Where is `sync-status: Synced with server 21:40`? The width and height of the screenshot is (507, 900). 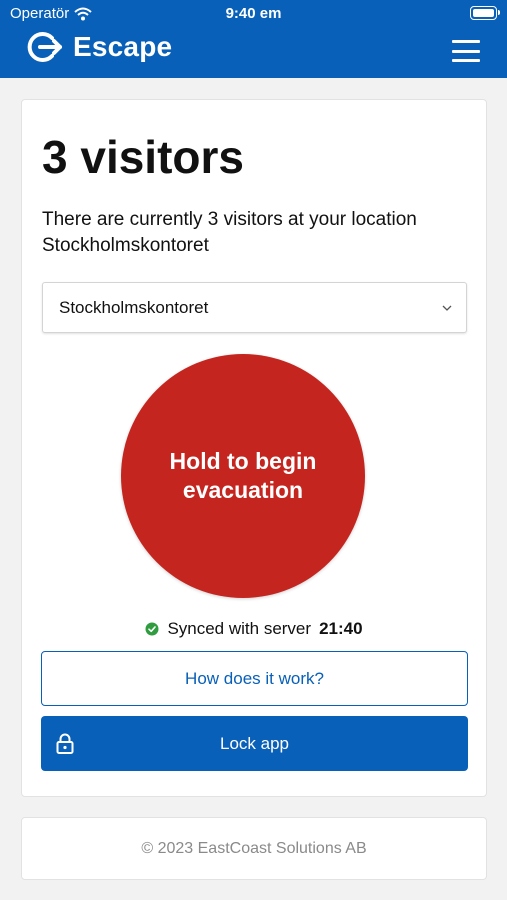
sync-status: Synced with server 21:40 is located at coordinates (254, 629).